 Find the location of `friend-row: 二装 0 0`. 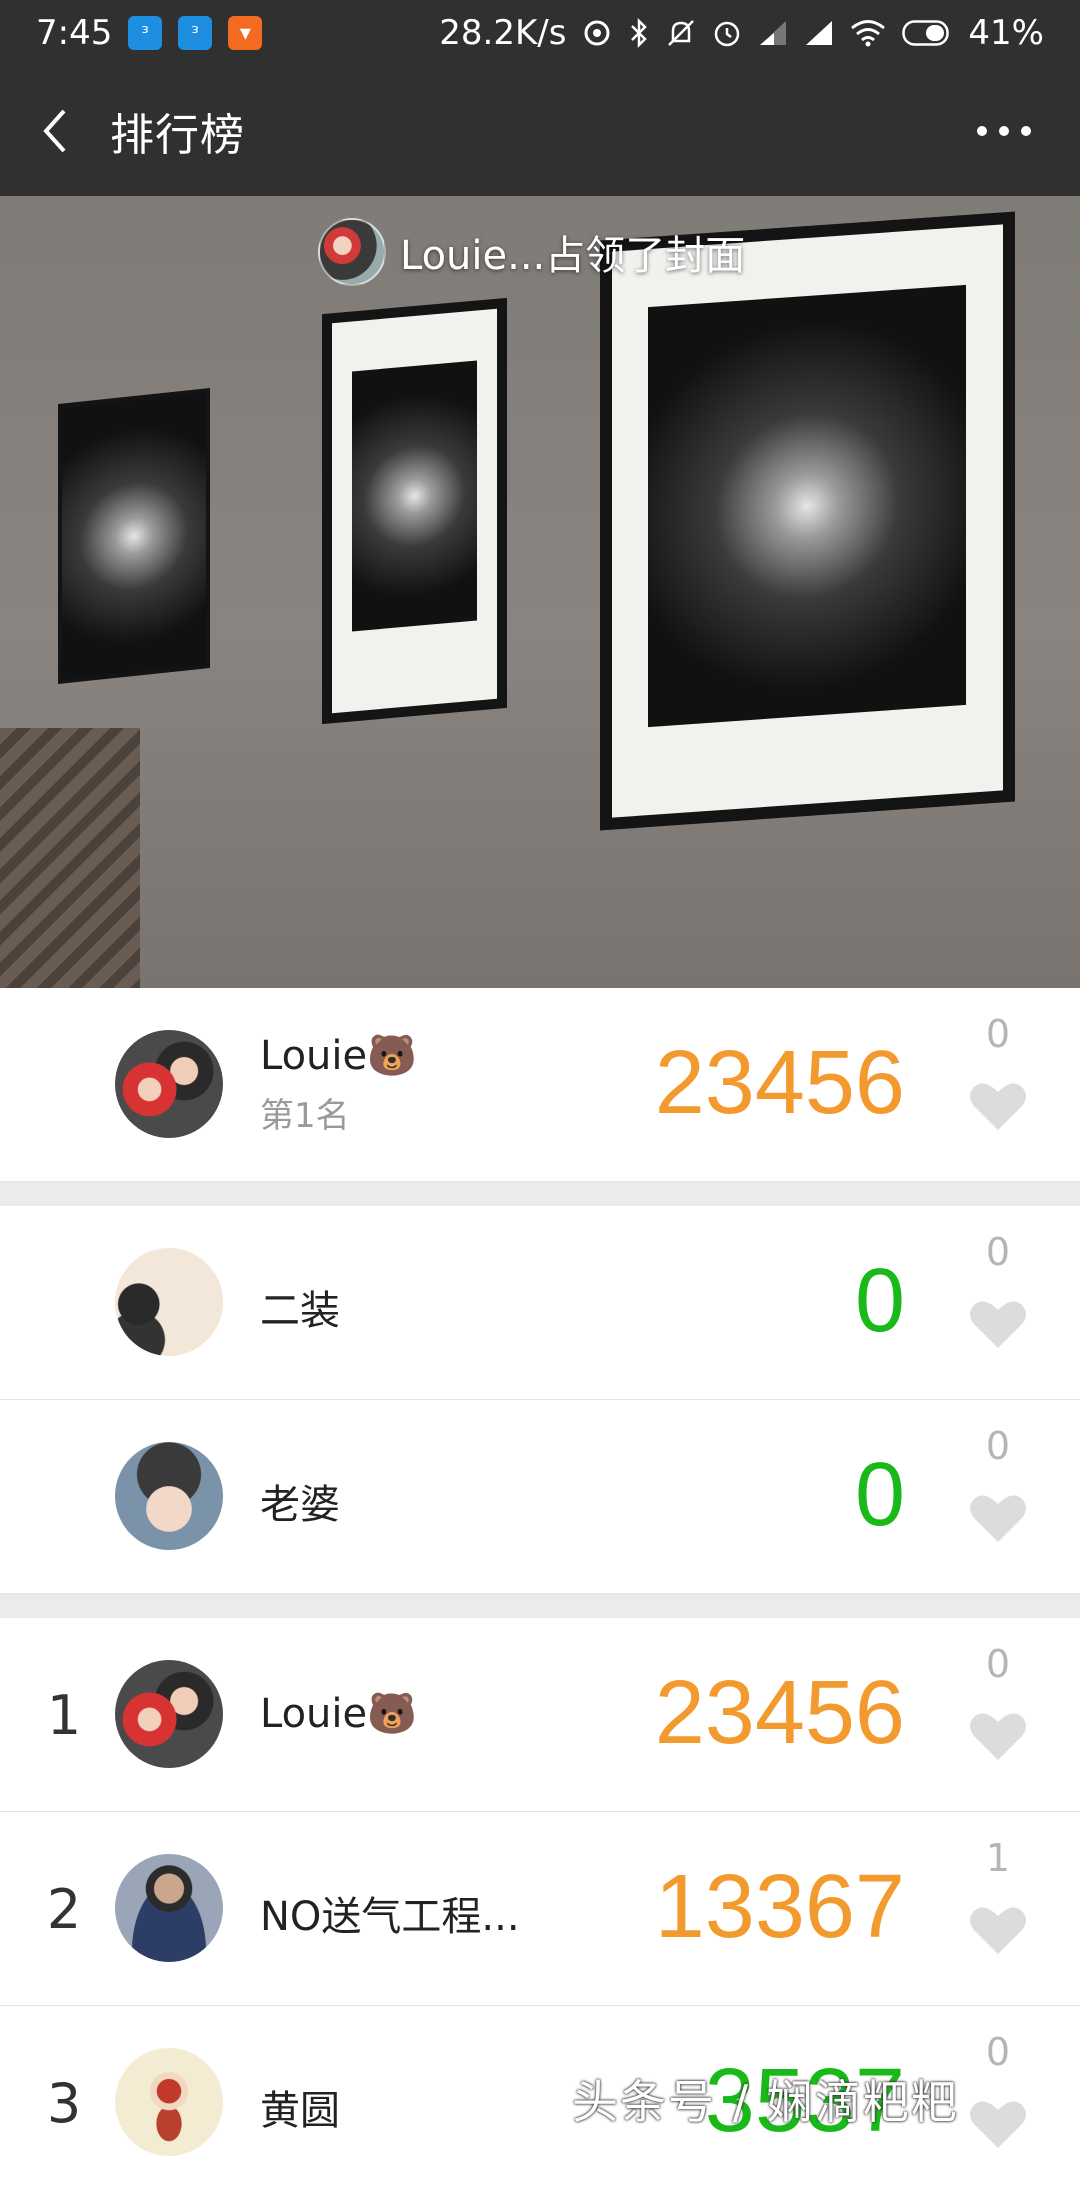

friend-row: 二装 0 0 is located at coordinates (540, 1303).